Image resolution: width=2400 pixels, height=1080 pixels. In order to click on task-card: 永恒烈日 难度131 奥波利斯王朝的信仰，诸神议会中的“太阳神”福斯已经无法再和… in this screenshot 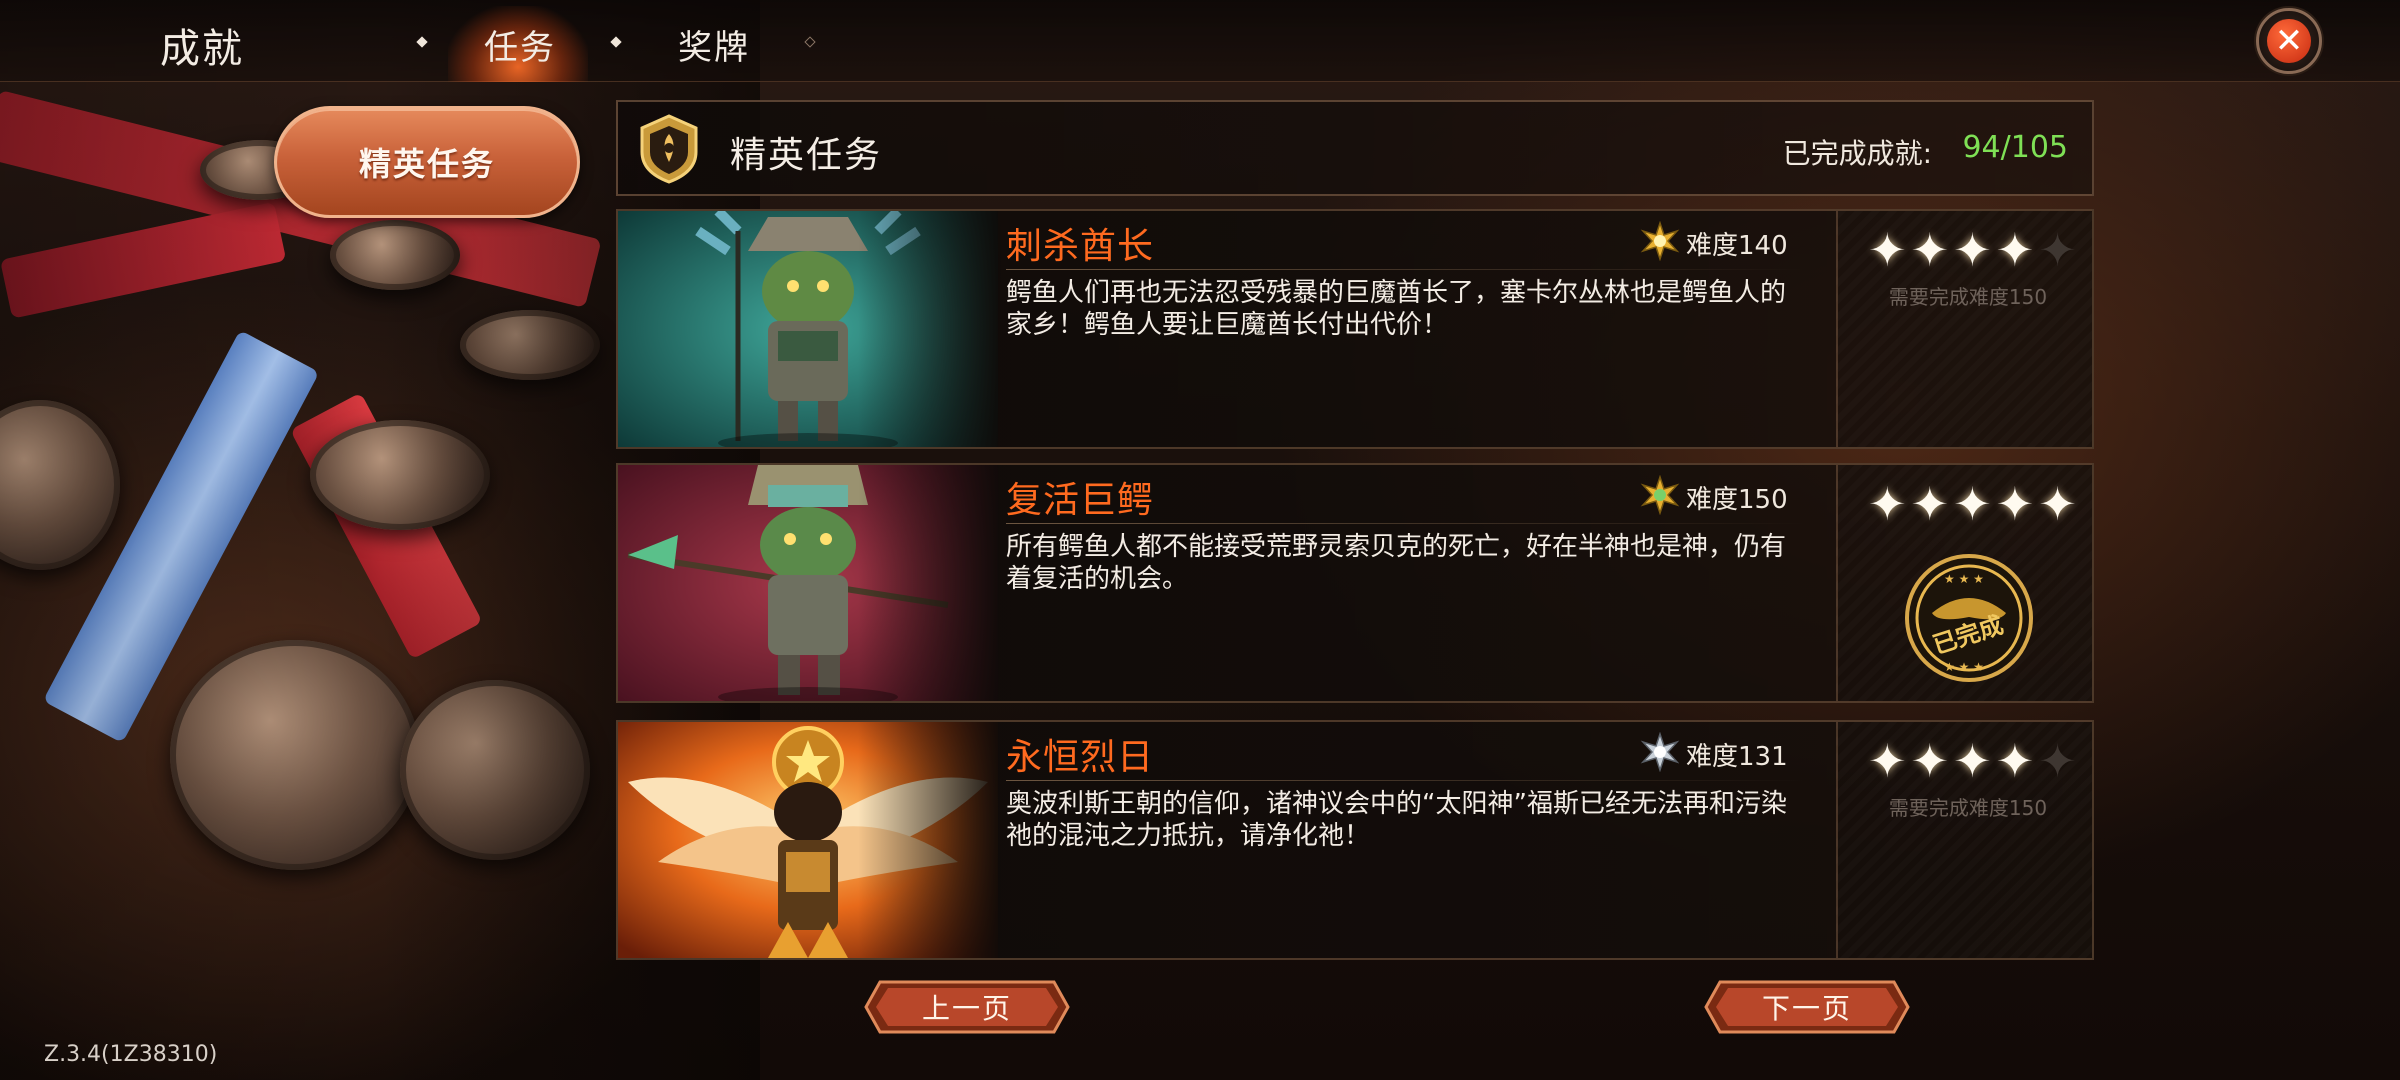, I will do `click(1355, 840)`.